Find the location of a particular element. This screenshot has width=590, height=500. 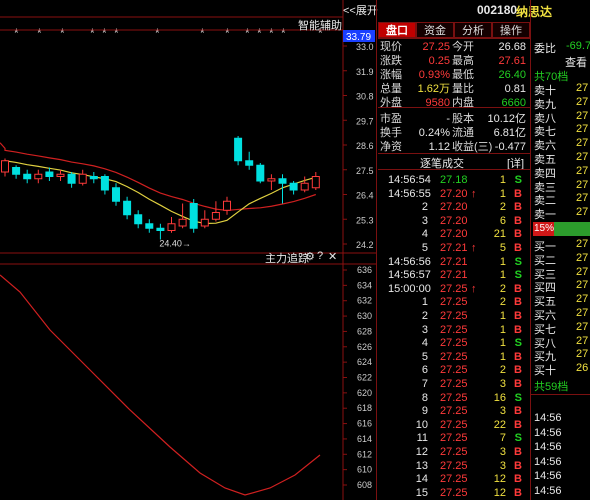

quote-value: 0.25 is located at coordinates (439, 61).